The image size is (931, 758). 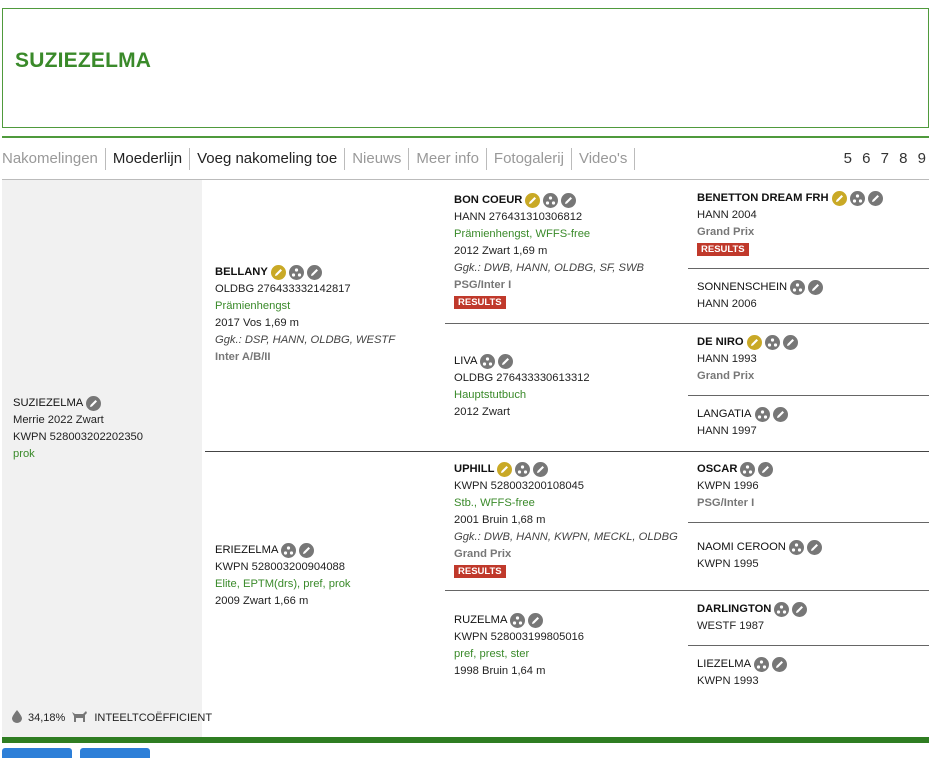 I want to click on inbreeding-percent: 34,18%, so click(x=47, y=718).